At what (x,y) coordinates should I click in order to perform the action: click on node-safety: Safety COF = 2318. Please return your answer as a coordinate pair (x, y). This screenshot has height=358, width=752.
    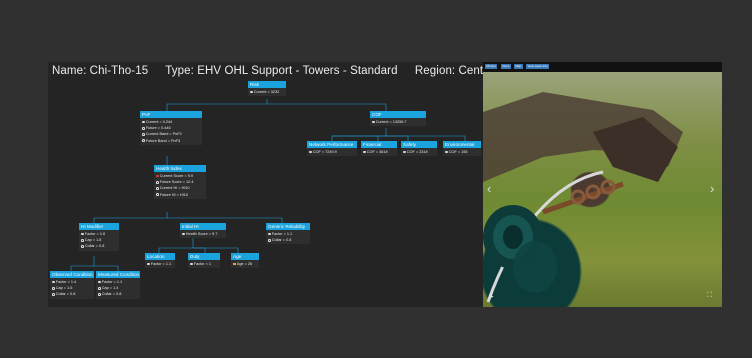
    Looking at the image, I should click on (419, 149).